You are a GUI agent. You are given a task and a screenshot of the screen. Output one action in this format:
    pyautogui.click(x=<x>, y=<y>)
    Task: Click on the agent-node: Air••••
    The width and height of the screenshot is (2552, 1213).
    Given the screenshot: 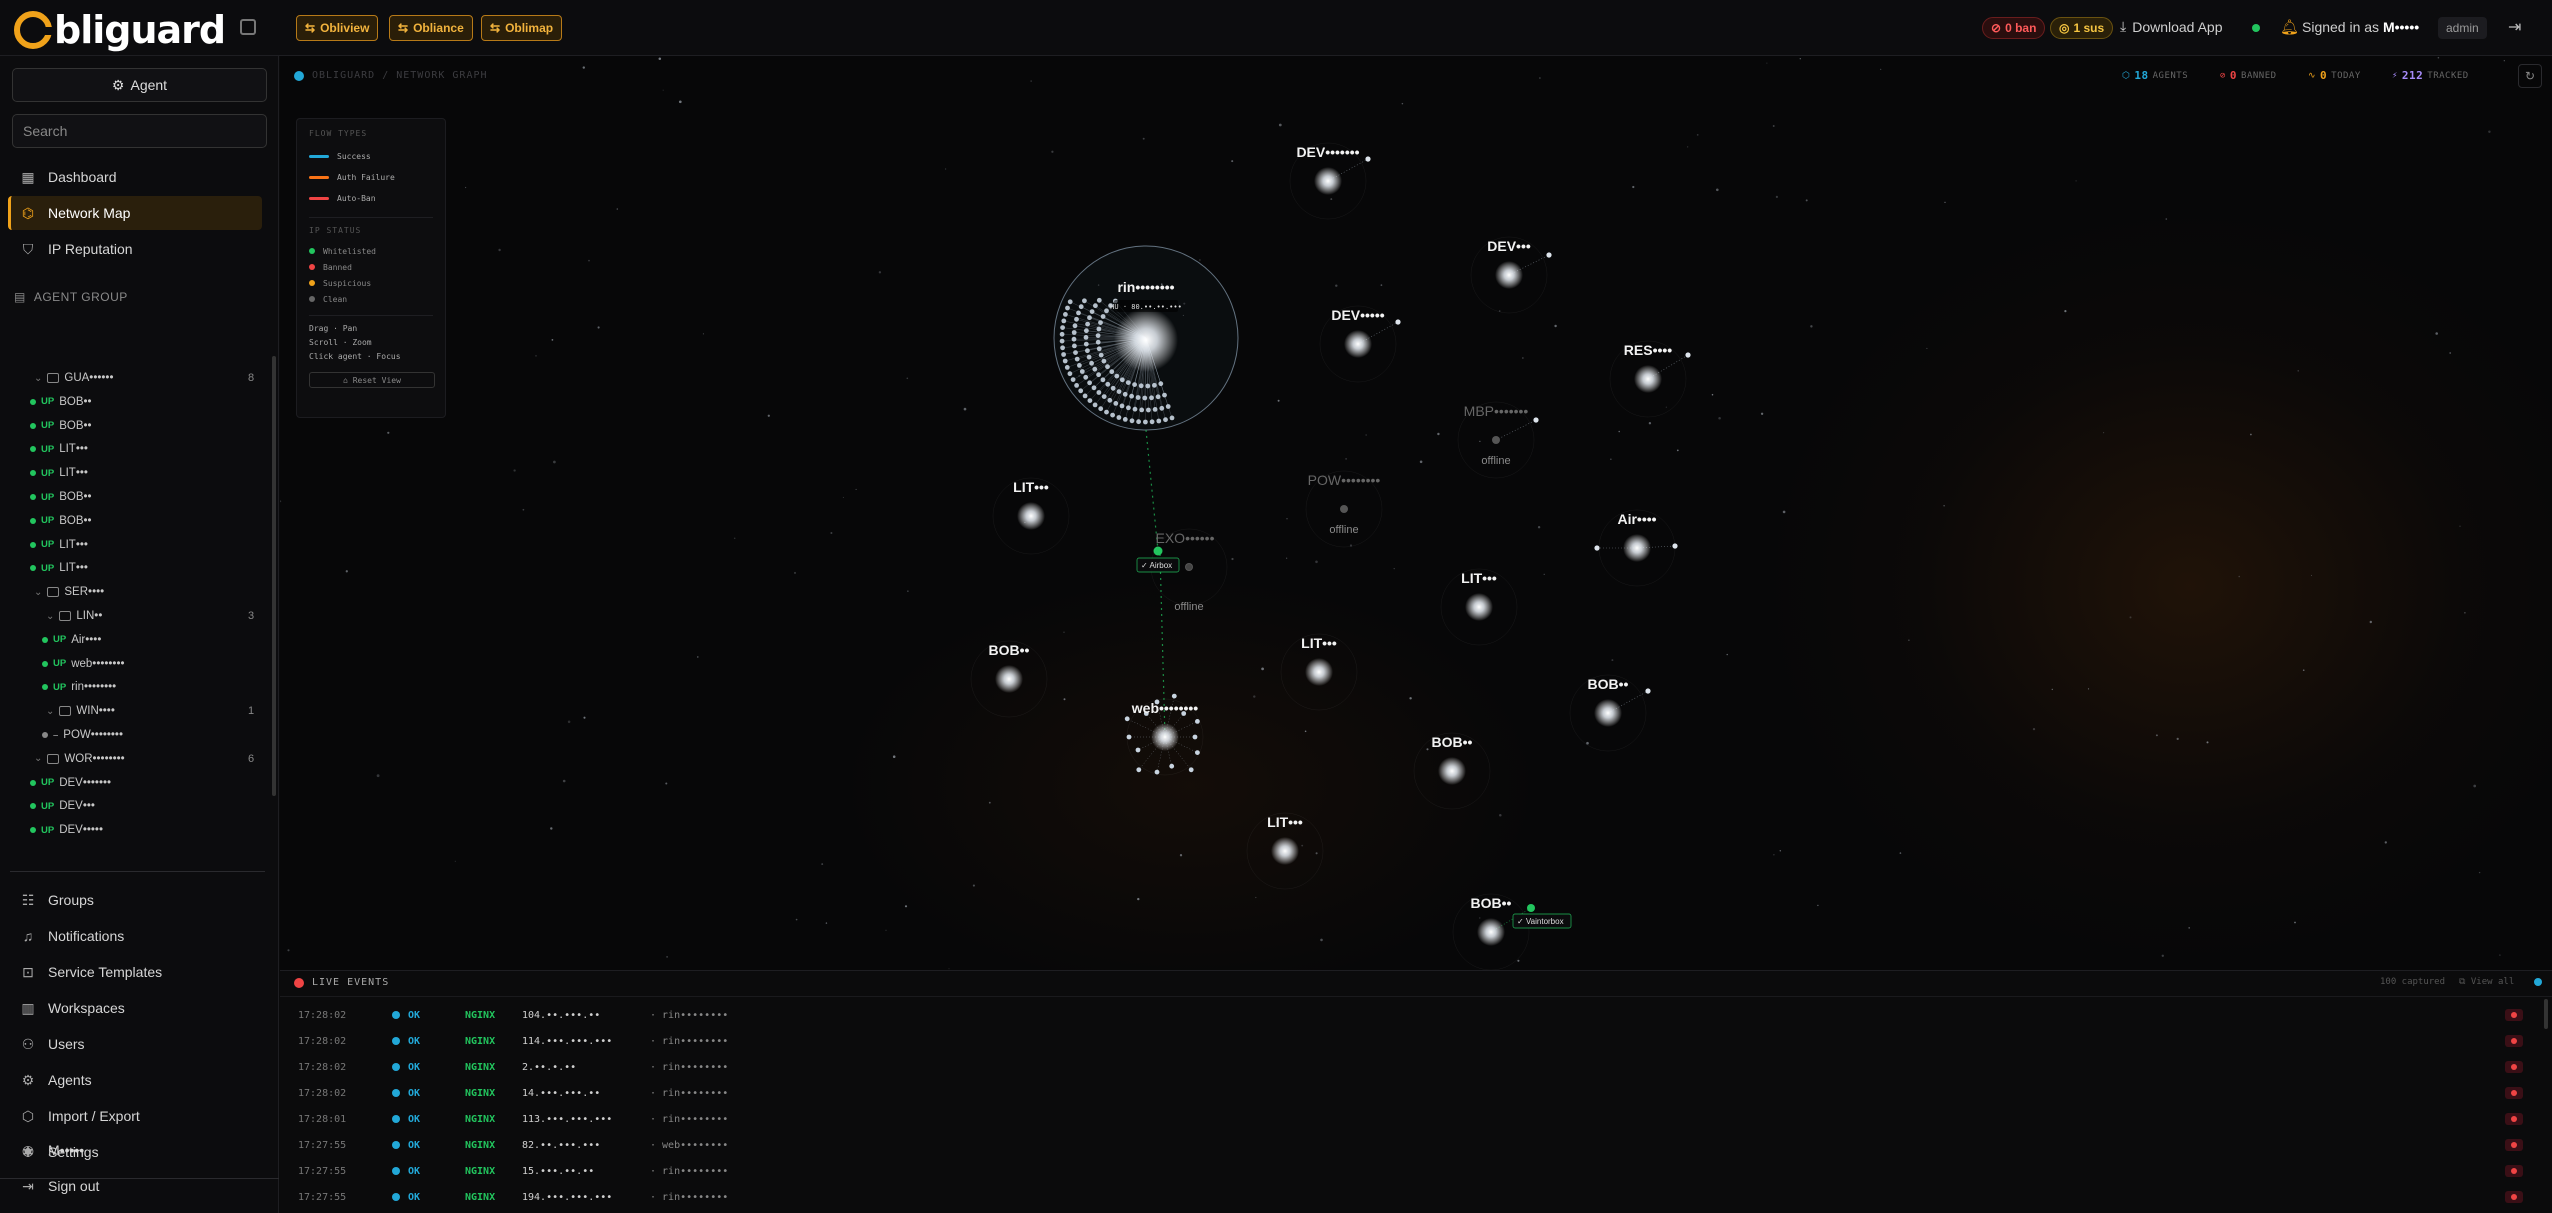 What is the action you would take?
    pyautogui.click(x=1637, y=548)
    